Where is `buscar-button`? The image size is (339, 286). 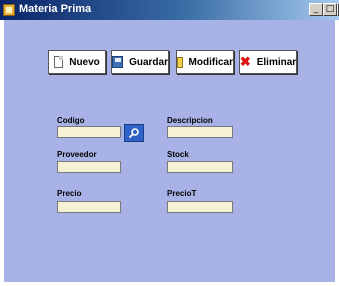
buscar-button is located at coordinates (134, 133).